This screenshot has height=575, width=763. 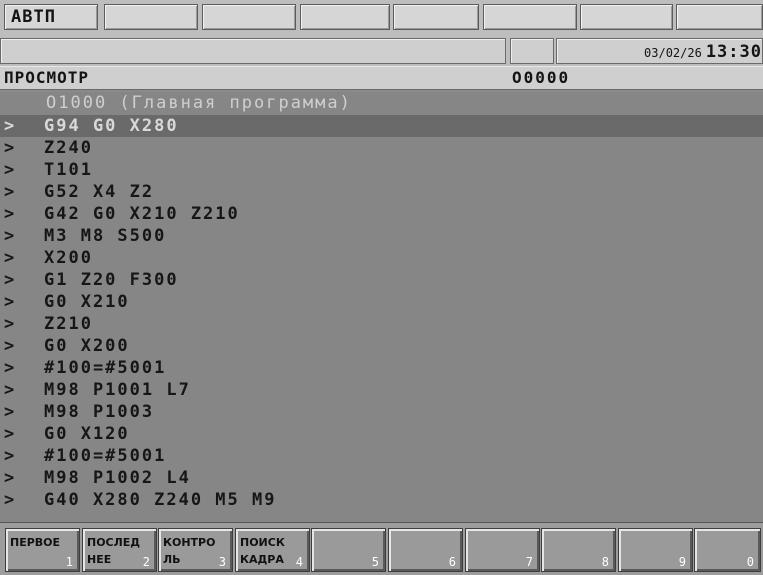 I want to click on line-code: M98 P1003, so click(x=99, y=412).